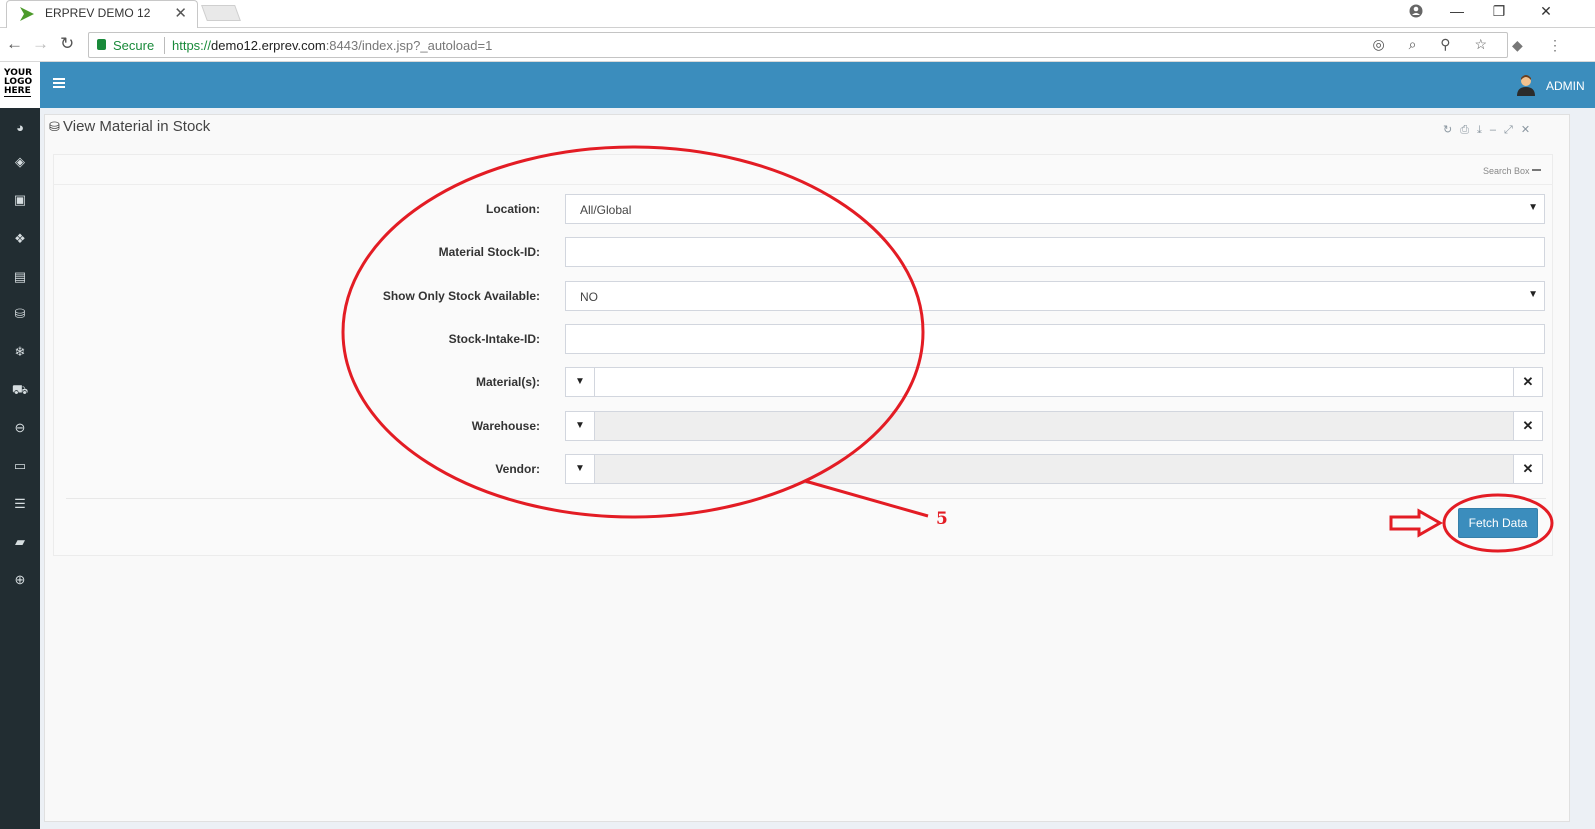  What do you see at coordinates (54, 126) in the screenshot?
I see `stock-cup-icon: ⛁` at bounding box center [54, 126].